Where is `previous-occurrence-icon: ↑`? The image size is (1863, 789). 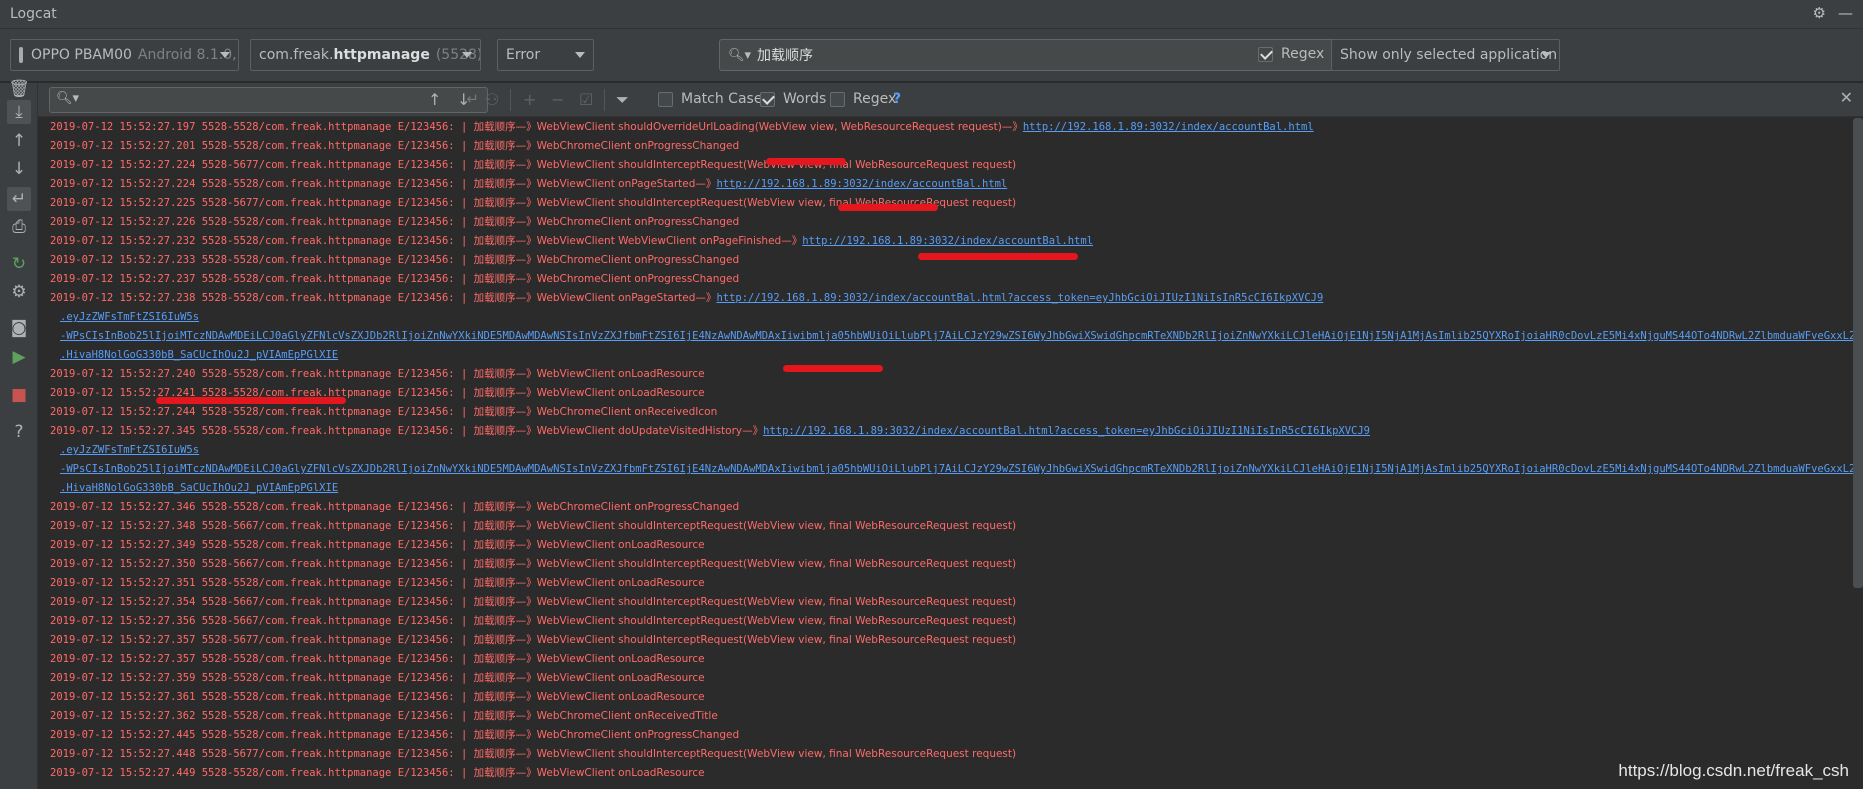
previous-occurrence-icon: ↑ is located at coordinates (434, 99).